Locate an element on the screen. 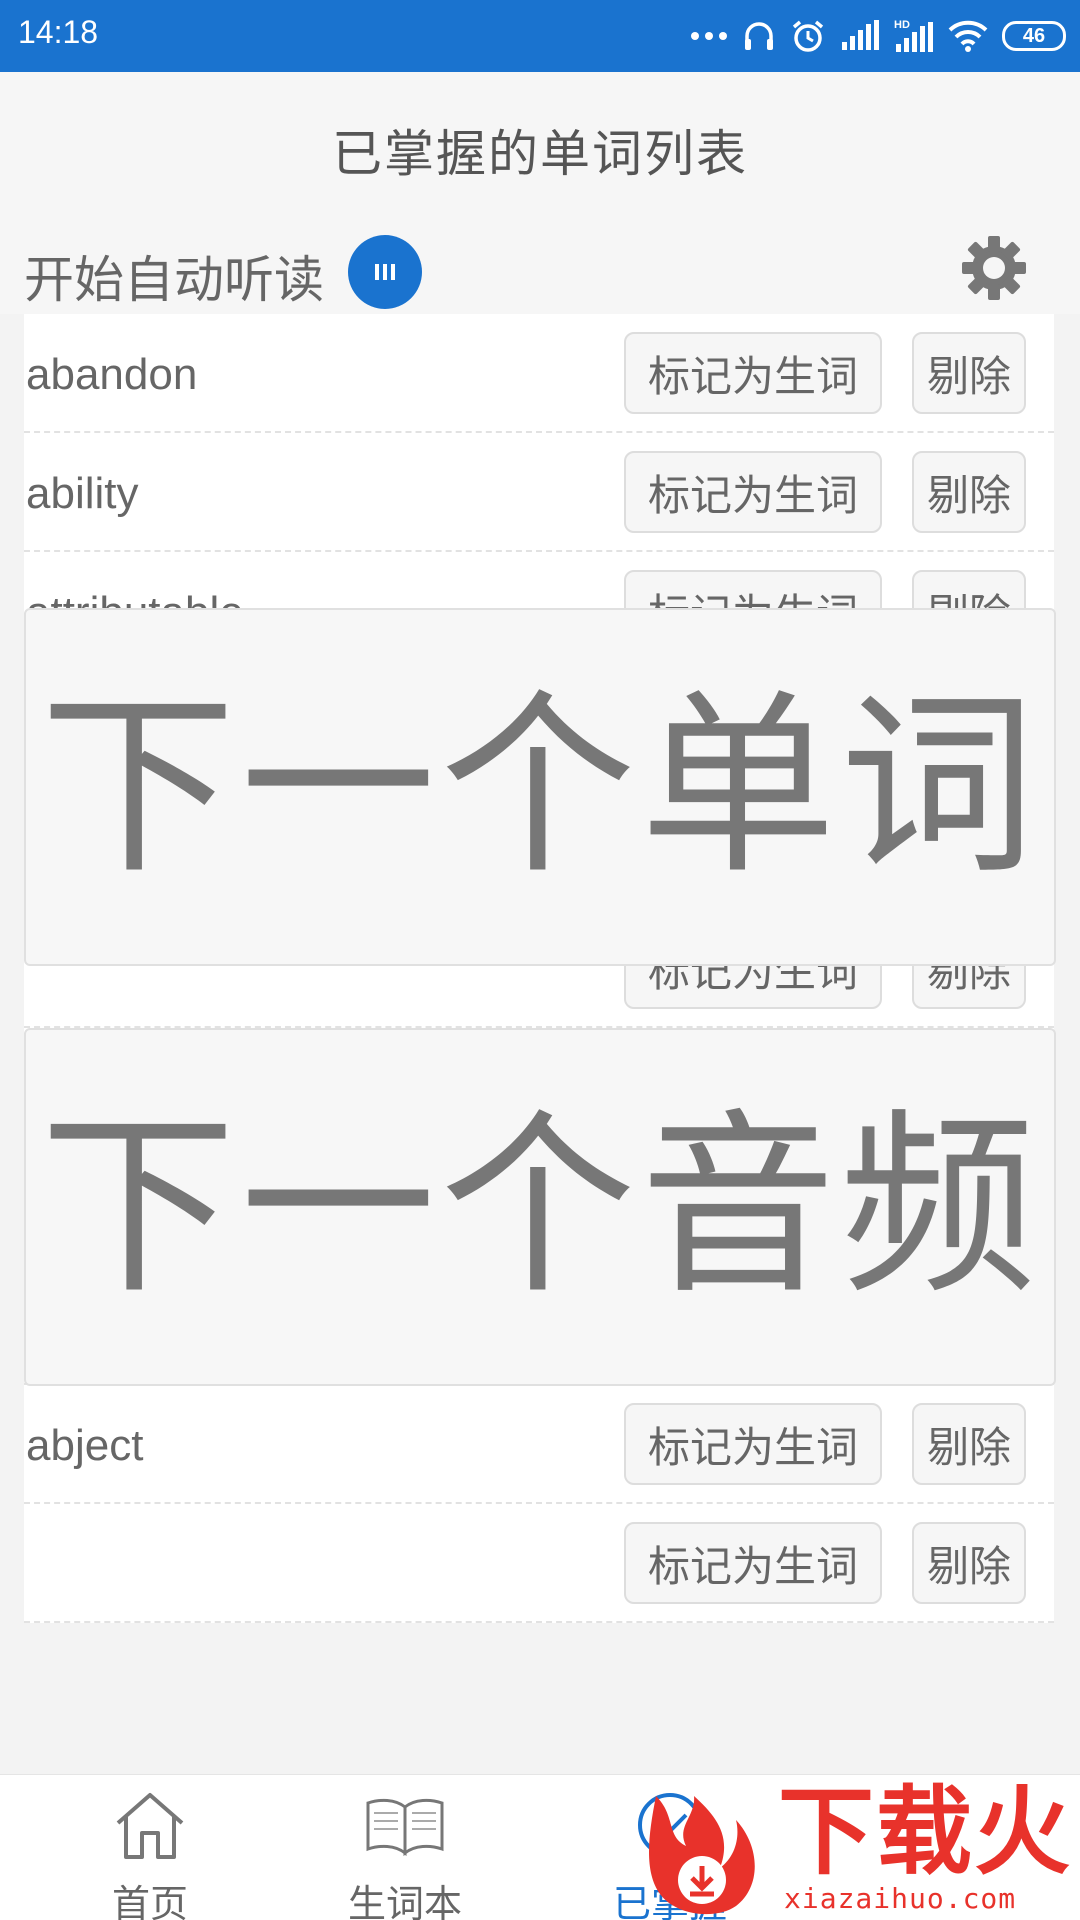 Image resolution: width=1080 pixels, height=1920 pixels. pause-button is located at coordinates (385, 272).